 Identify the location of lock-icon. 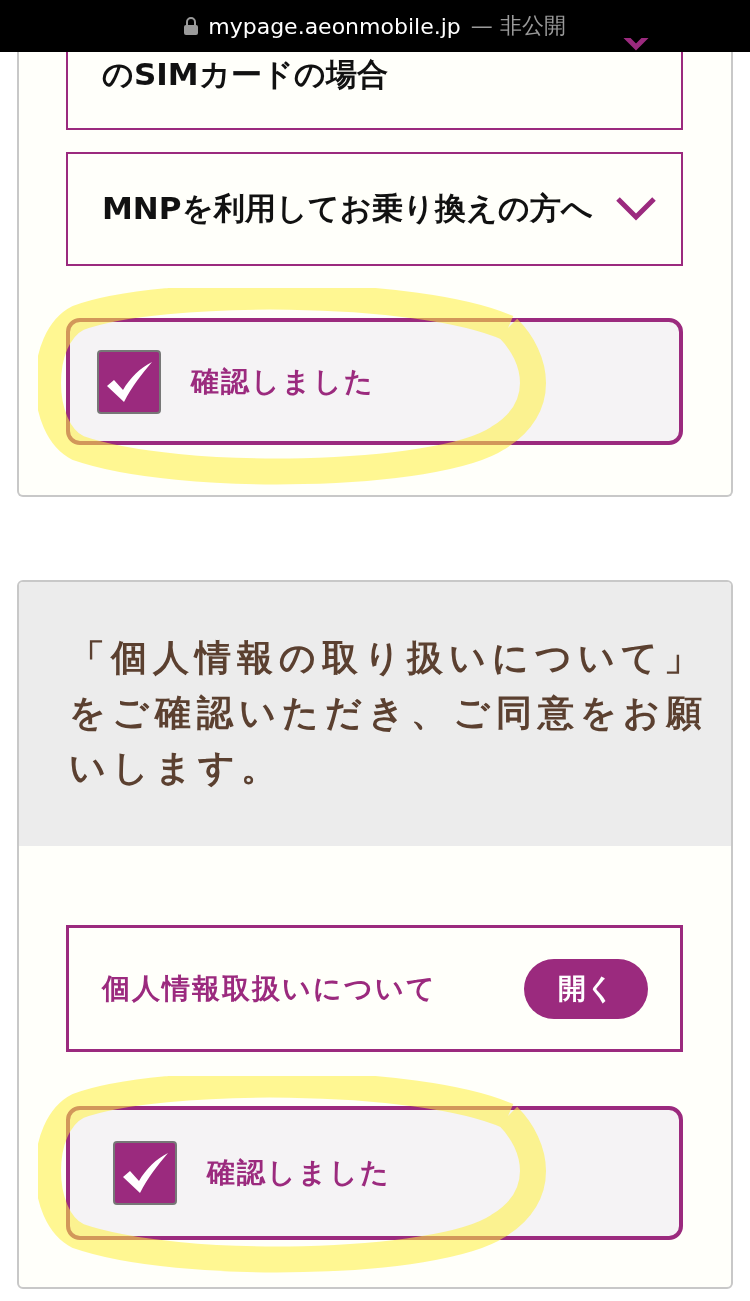
(191, 26).